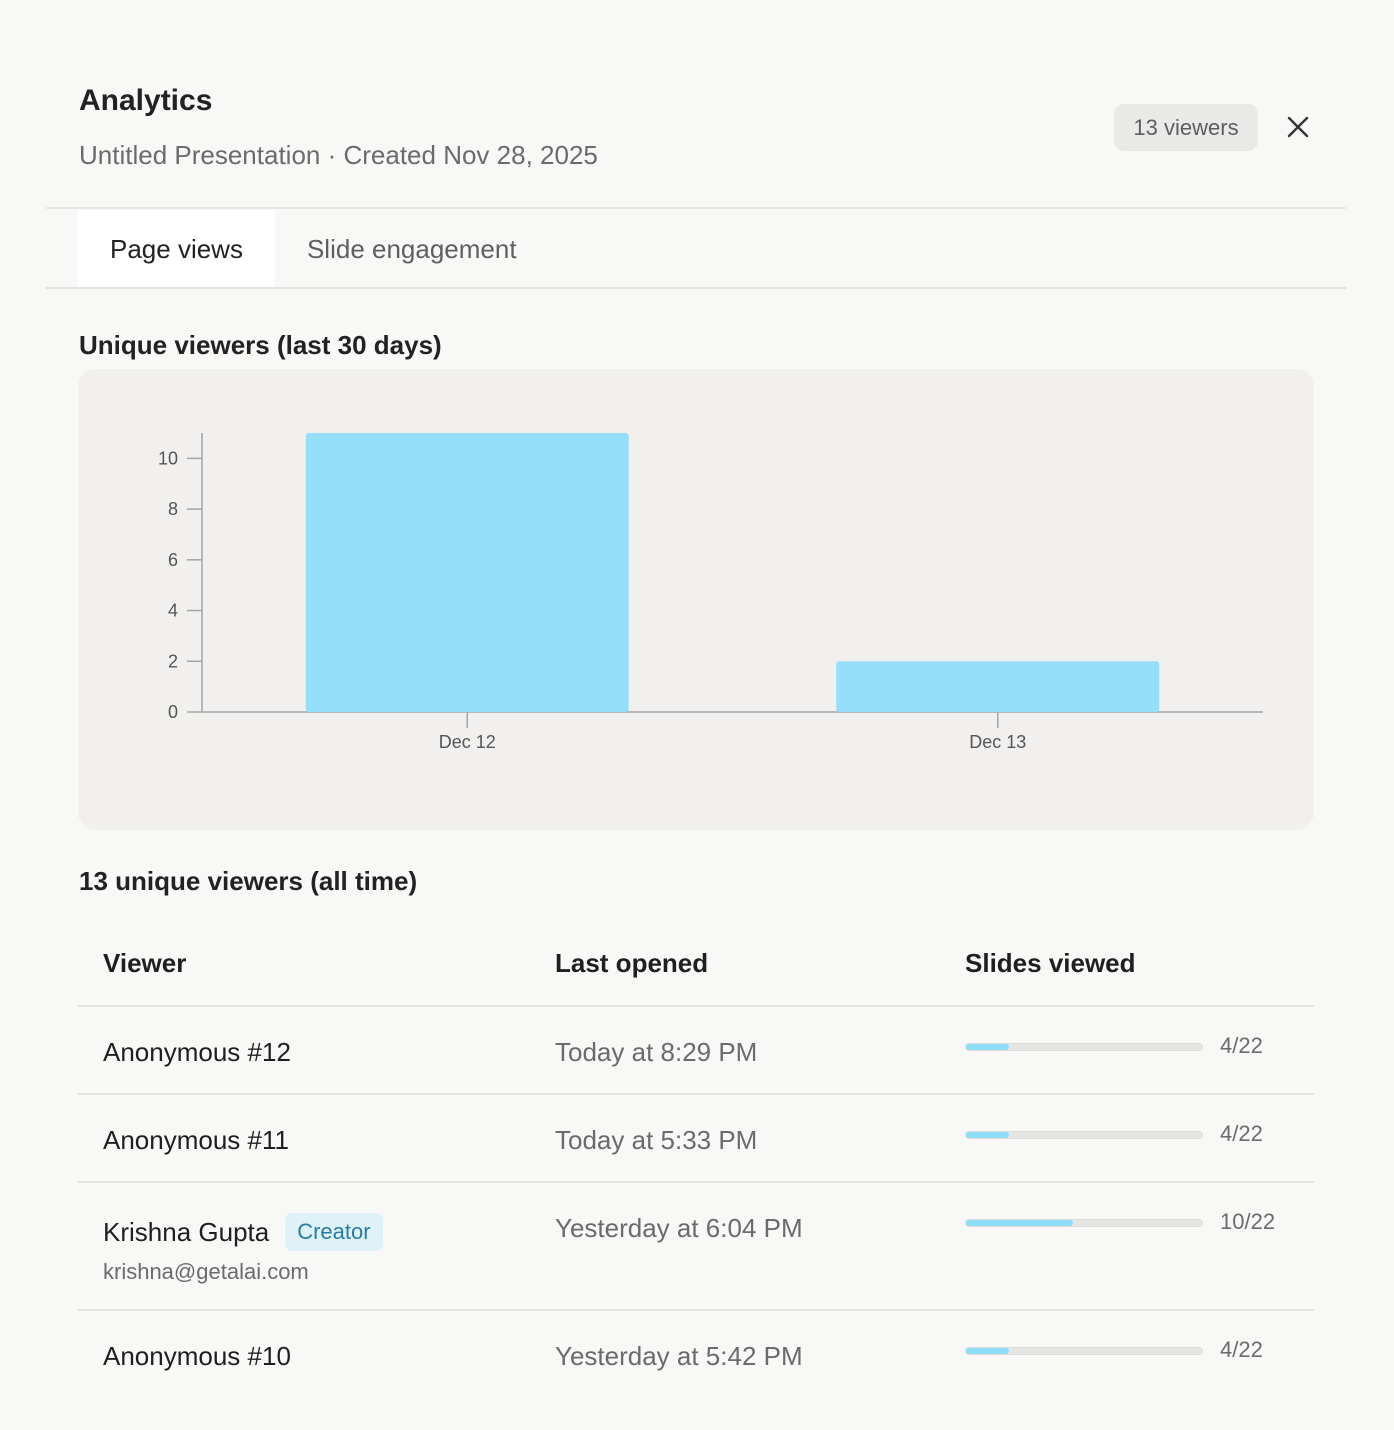  What do you see at coordinates (412, 249) in the screenshot?
I see `tab-slide-engagement: Slide engagement` at bounding box center [412, 249].